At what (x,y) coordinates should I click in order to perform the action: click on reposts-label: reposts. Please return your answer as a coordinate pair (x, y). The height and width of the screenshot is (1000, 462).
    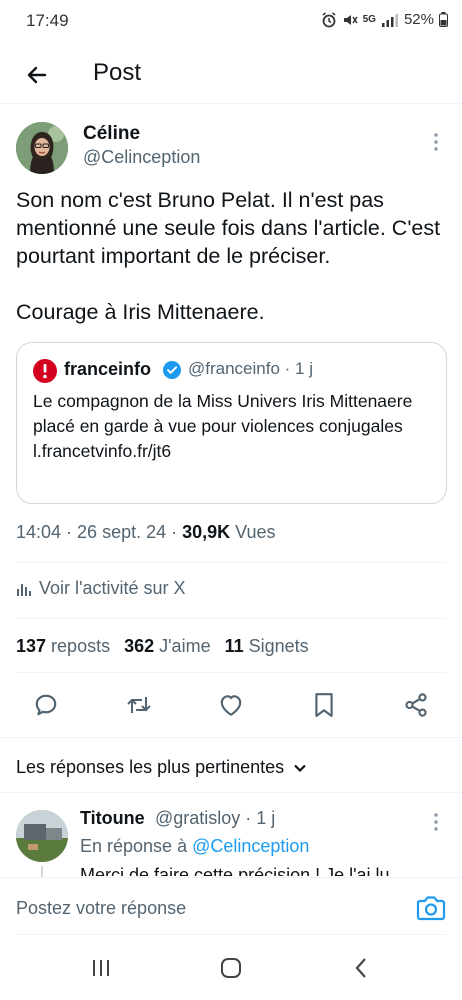
    Looking at the image, I should click on (81, 646).